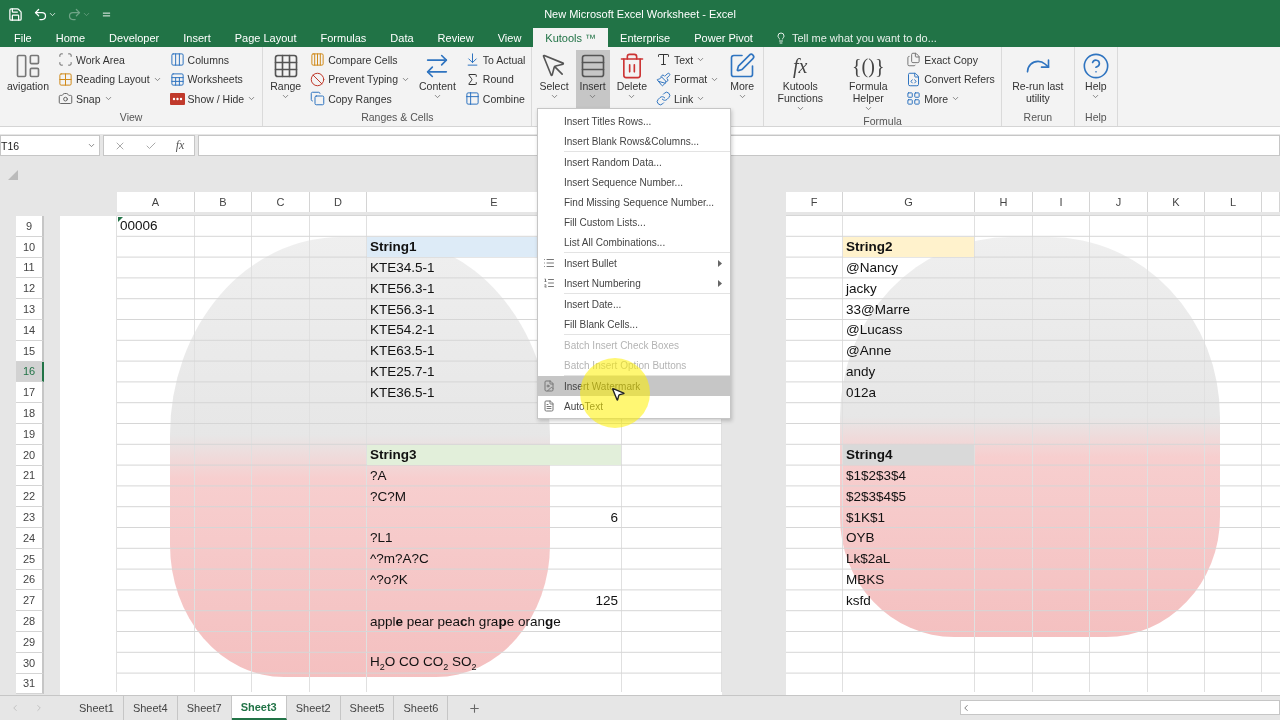 The height and width of the screenshot is (720, 1280). What do you see at coordinates (259, 708) in the screenshot?
I see `sheet-tab: Sheet3` at bounding box center [259, 708].